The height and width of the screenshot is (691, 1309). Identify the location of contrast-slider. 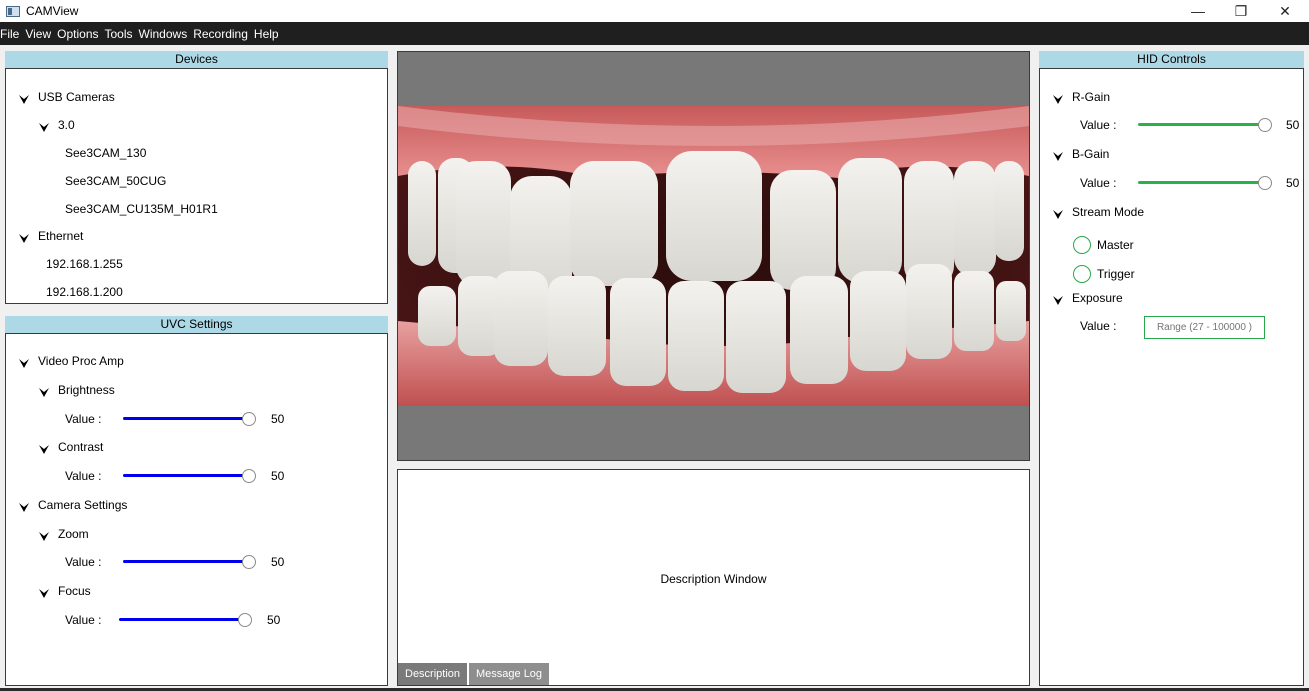
(189, 476).